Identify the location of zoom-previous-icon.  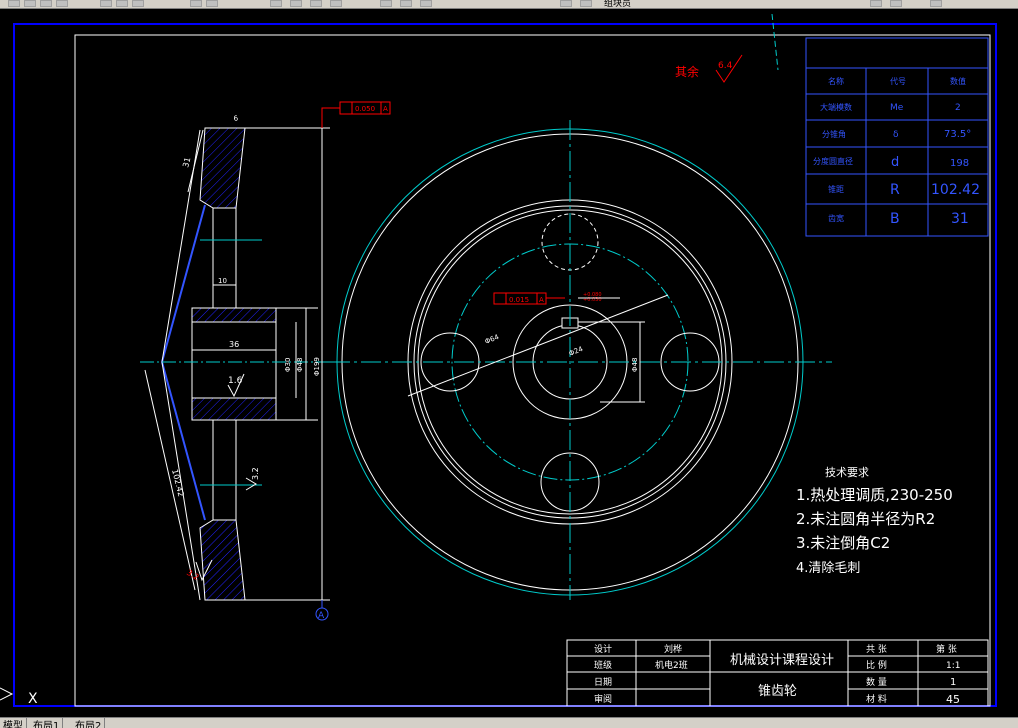
(336, 3).